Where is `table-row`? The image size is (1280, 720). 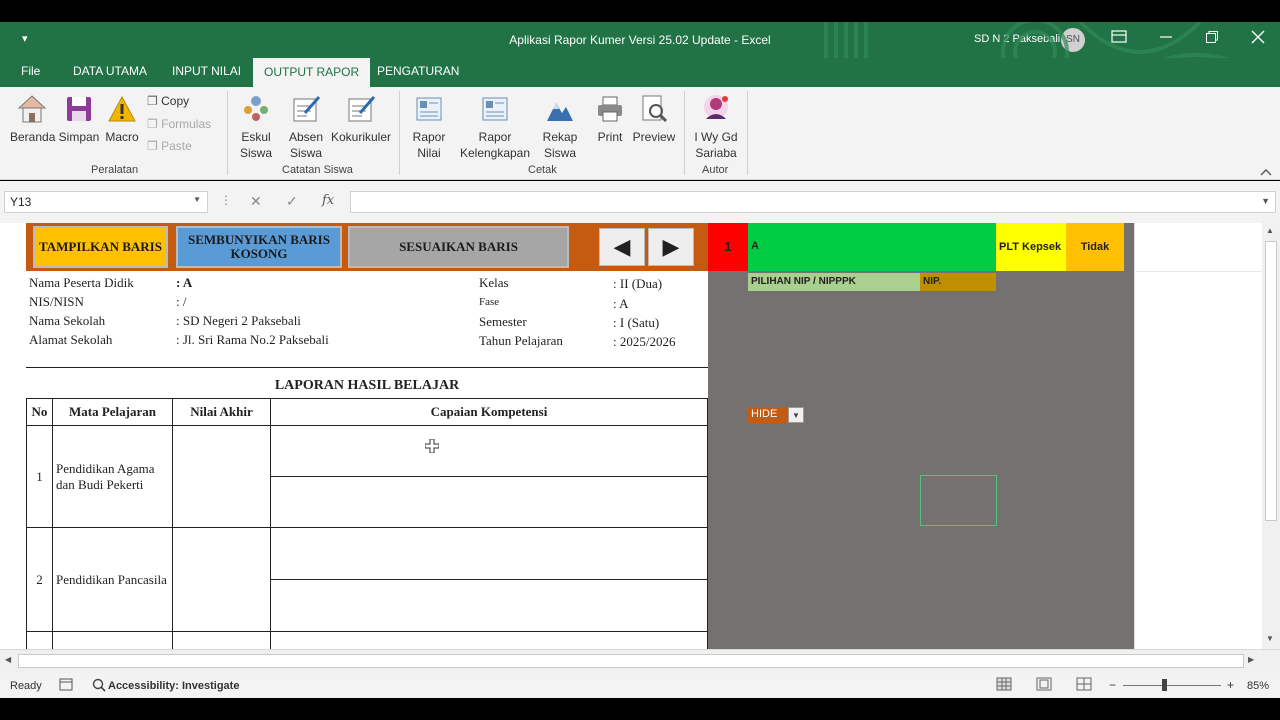
table-row is located at coordinates (367, 640).